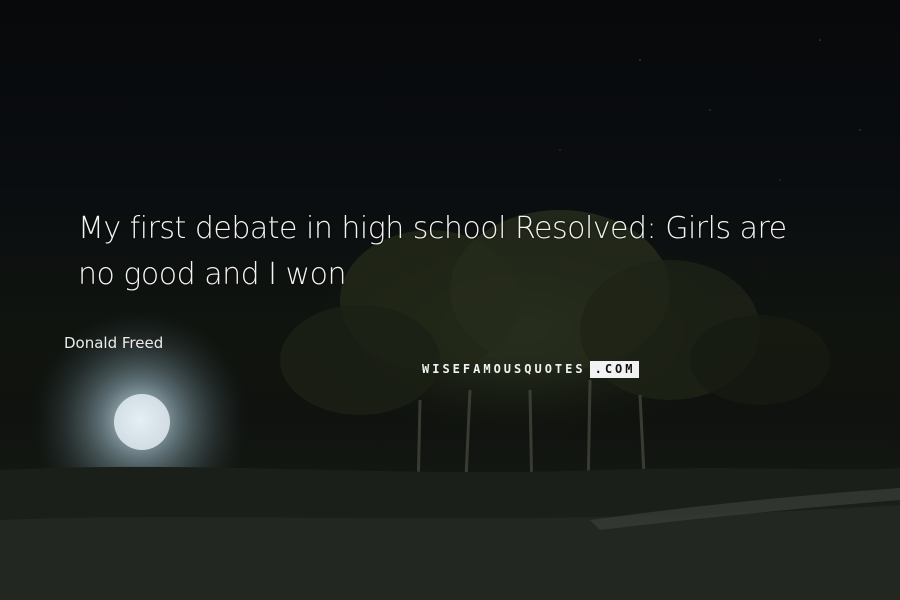 The width and height of the screenshot is (900, 600). What do you see at coordinates (504, 369) in the screenshot?
I see `watermark-main: WISEFAMOUSQUOTES` at bounding box center [504, 369].